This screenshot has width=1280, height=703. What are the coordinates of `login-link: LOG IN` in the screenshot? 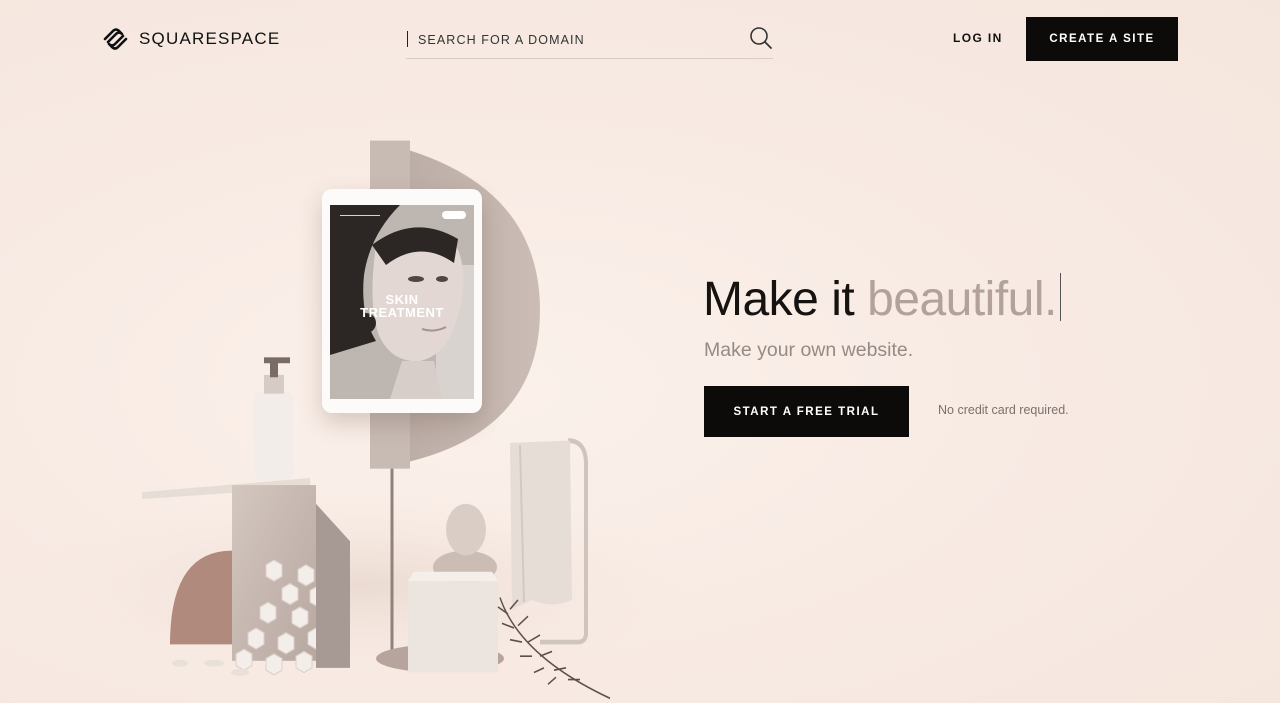 It's located at (978, 38).